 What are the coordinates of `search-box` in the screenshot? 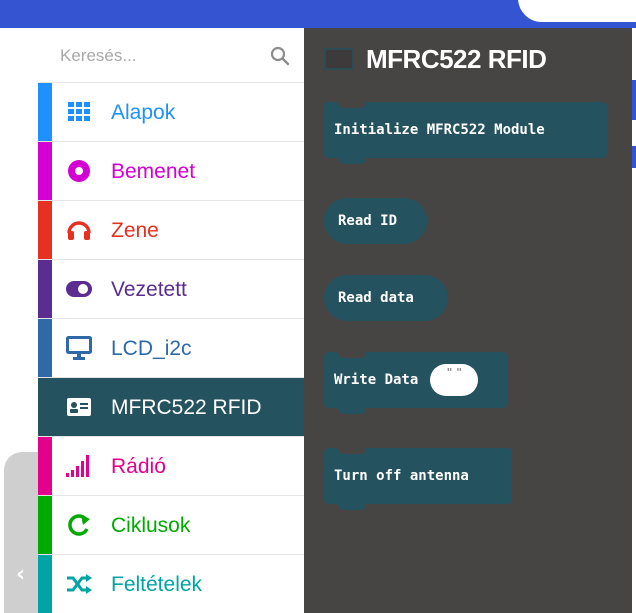 It's located at (171, 55).